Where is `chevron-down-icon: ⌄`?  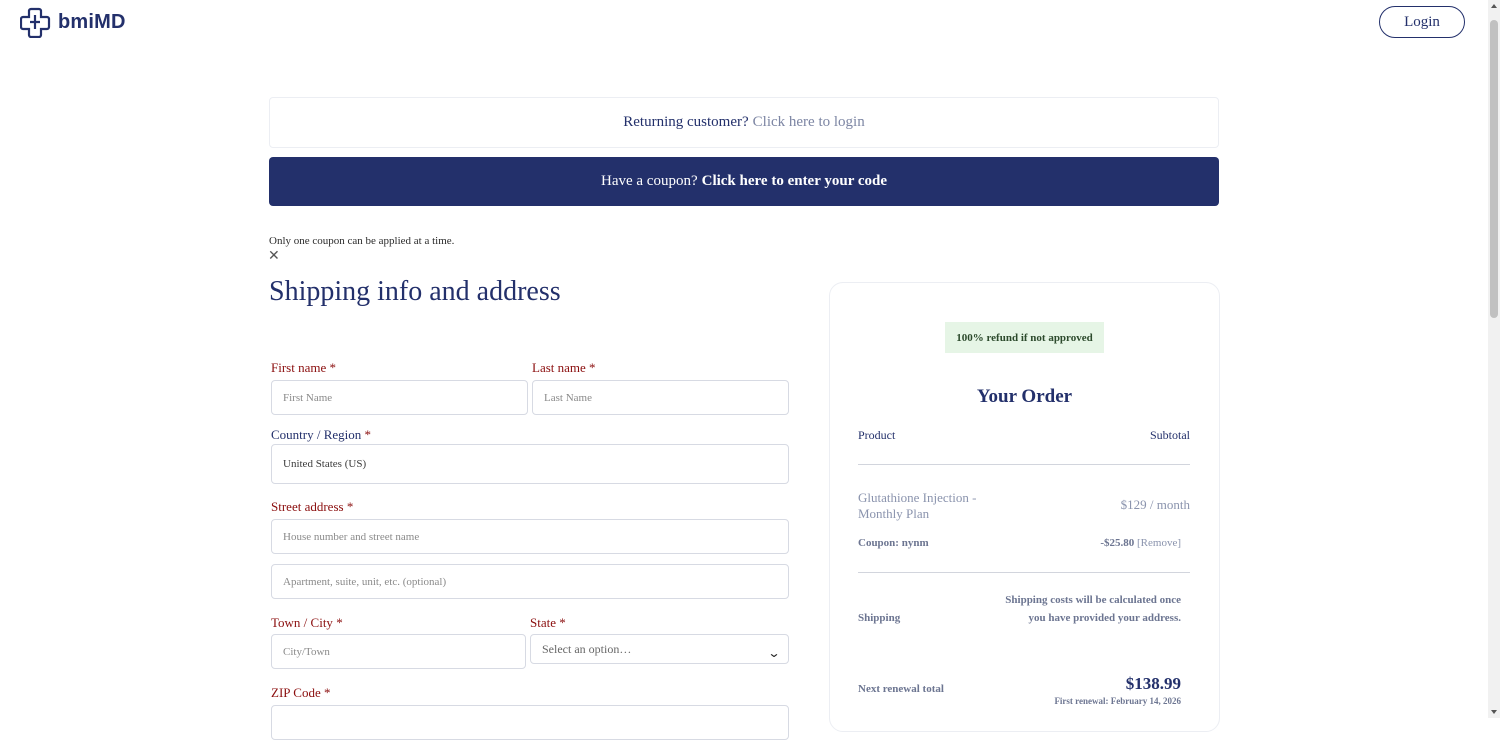
chevron-down-icon: ⌄ is located at coordinates (774, 653).